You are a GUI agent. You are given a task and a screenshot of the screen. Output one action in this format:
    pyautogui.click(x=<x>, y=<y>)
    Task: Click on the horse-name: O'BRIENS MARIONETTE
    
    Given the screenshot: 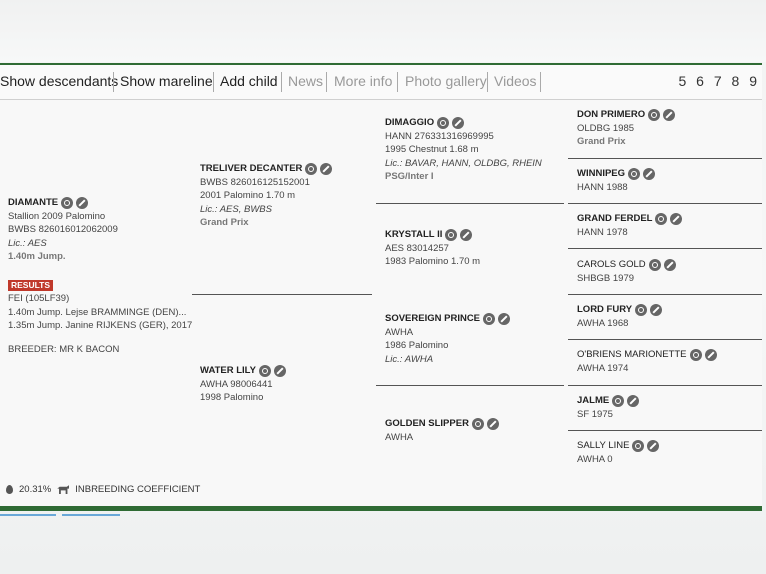 What is the action you would take?
    pyautogui.click(x=632, y=355)
    